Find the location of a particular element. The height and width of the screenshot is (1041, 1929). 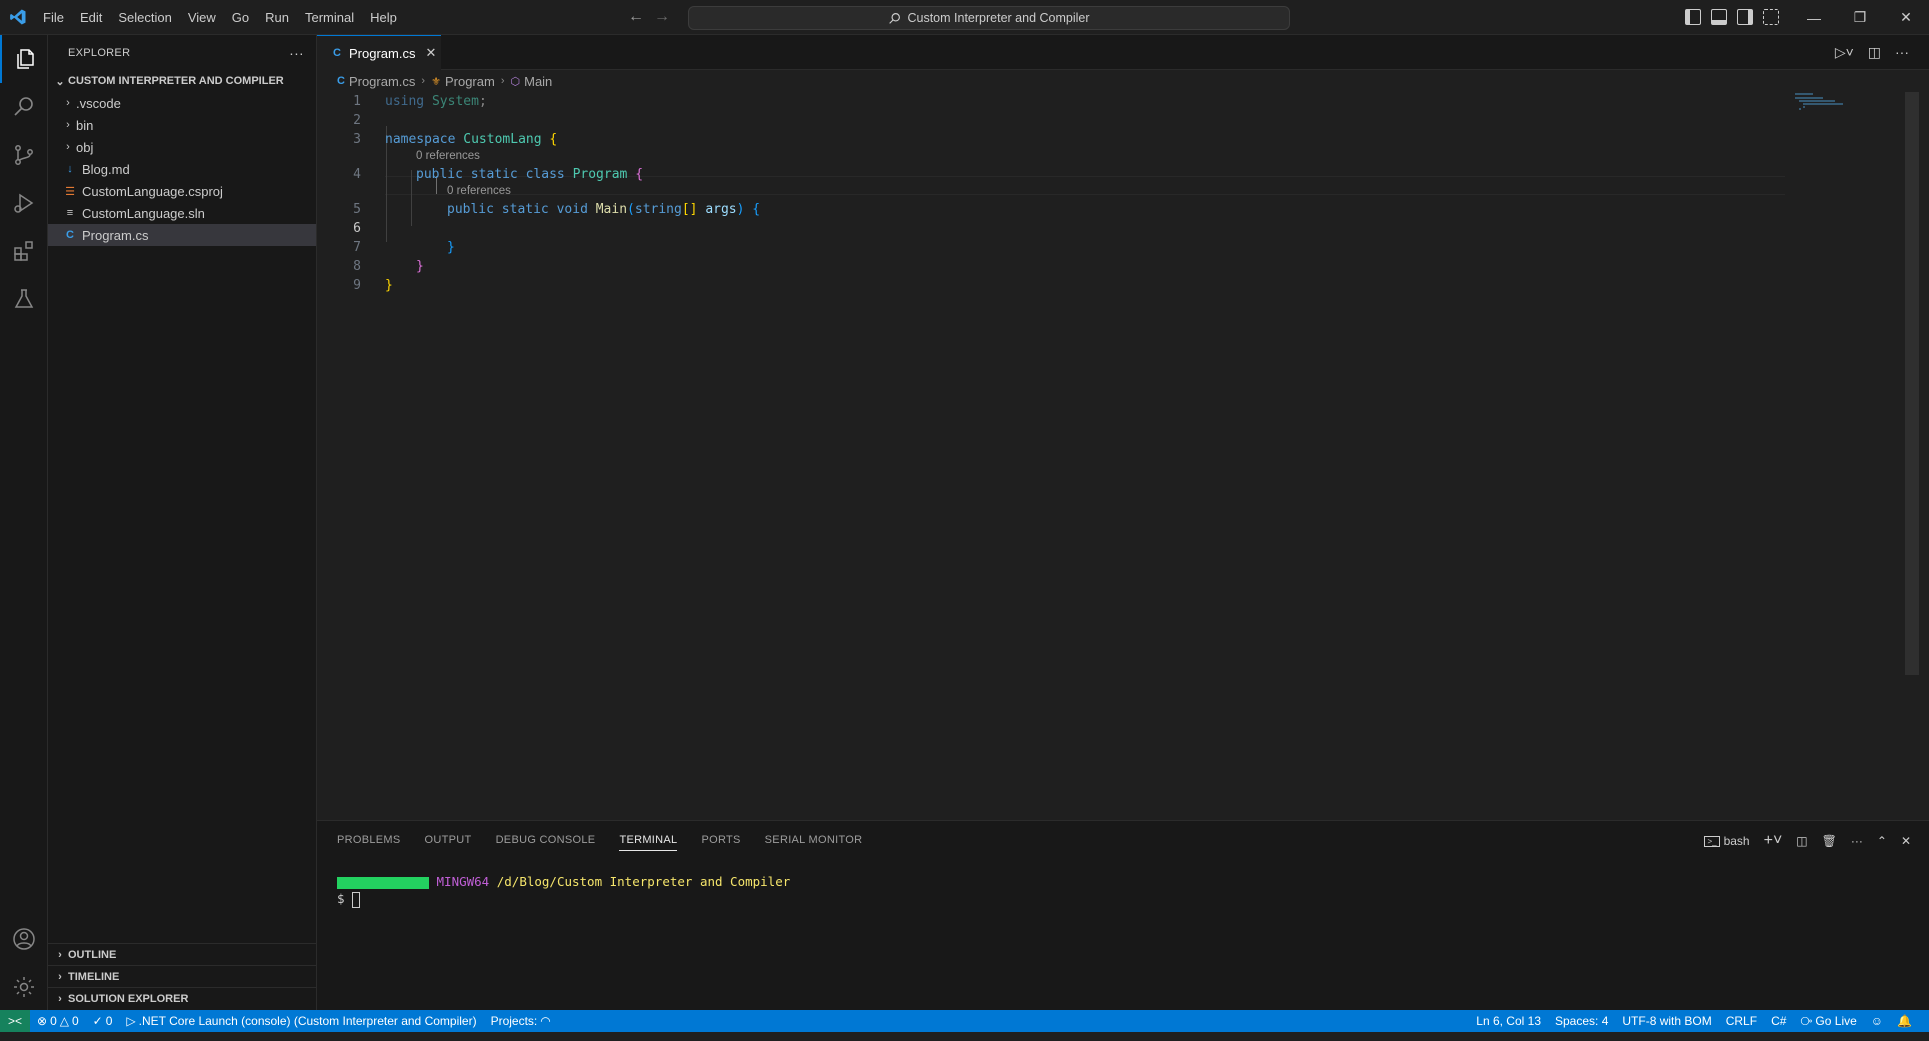

split-editor-icon: ◫ is located at coordinates (1874, 52).